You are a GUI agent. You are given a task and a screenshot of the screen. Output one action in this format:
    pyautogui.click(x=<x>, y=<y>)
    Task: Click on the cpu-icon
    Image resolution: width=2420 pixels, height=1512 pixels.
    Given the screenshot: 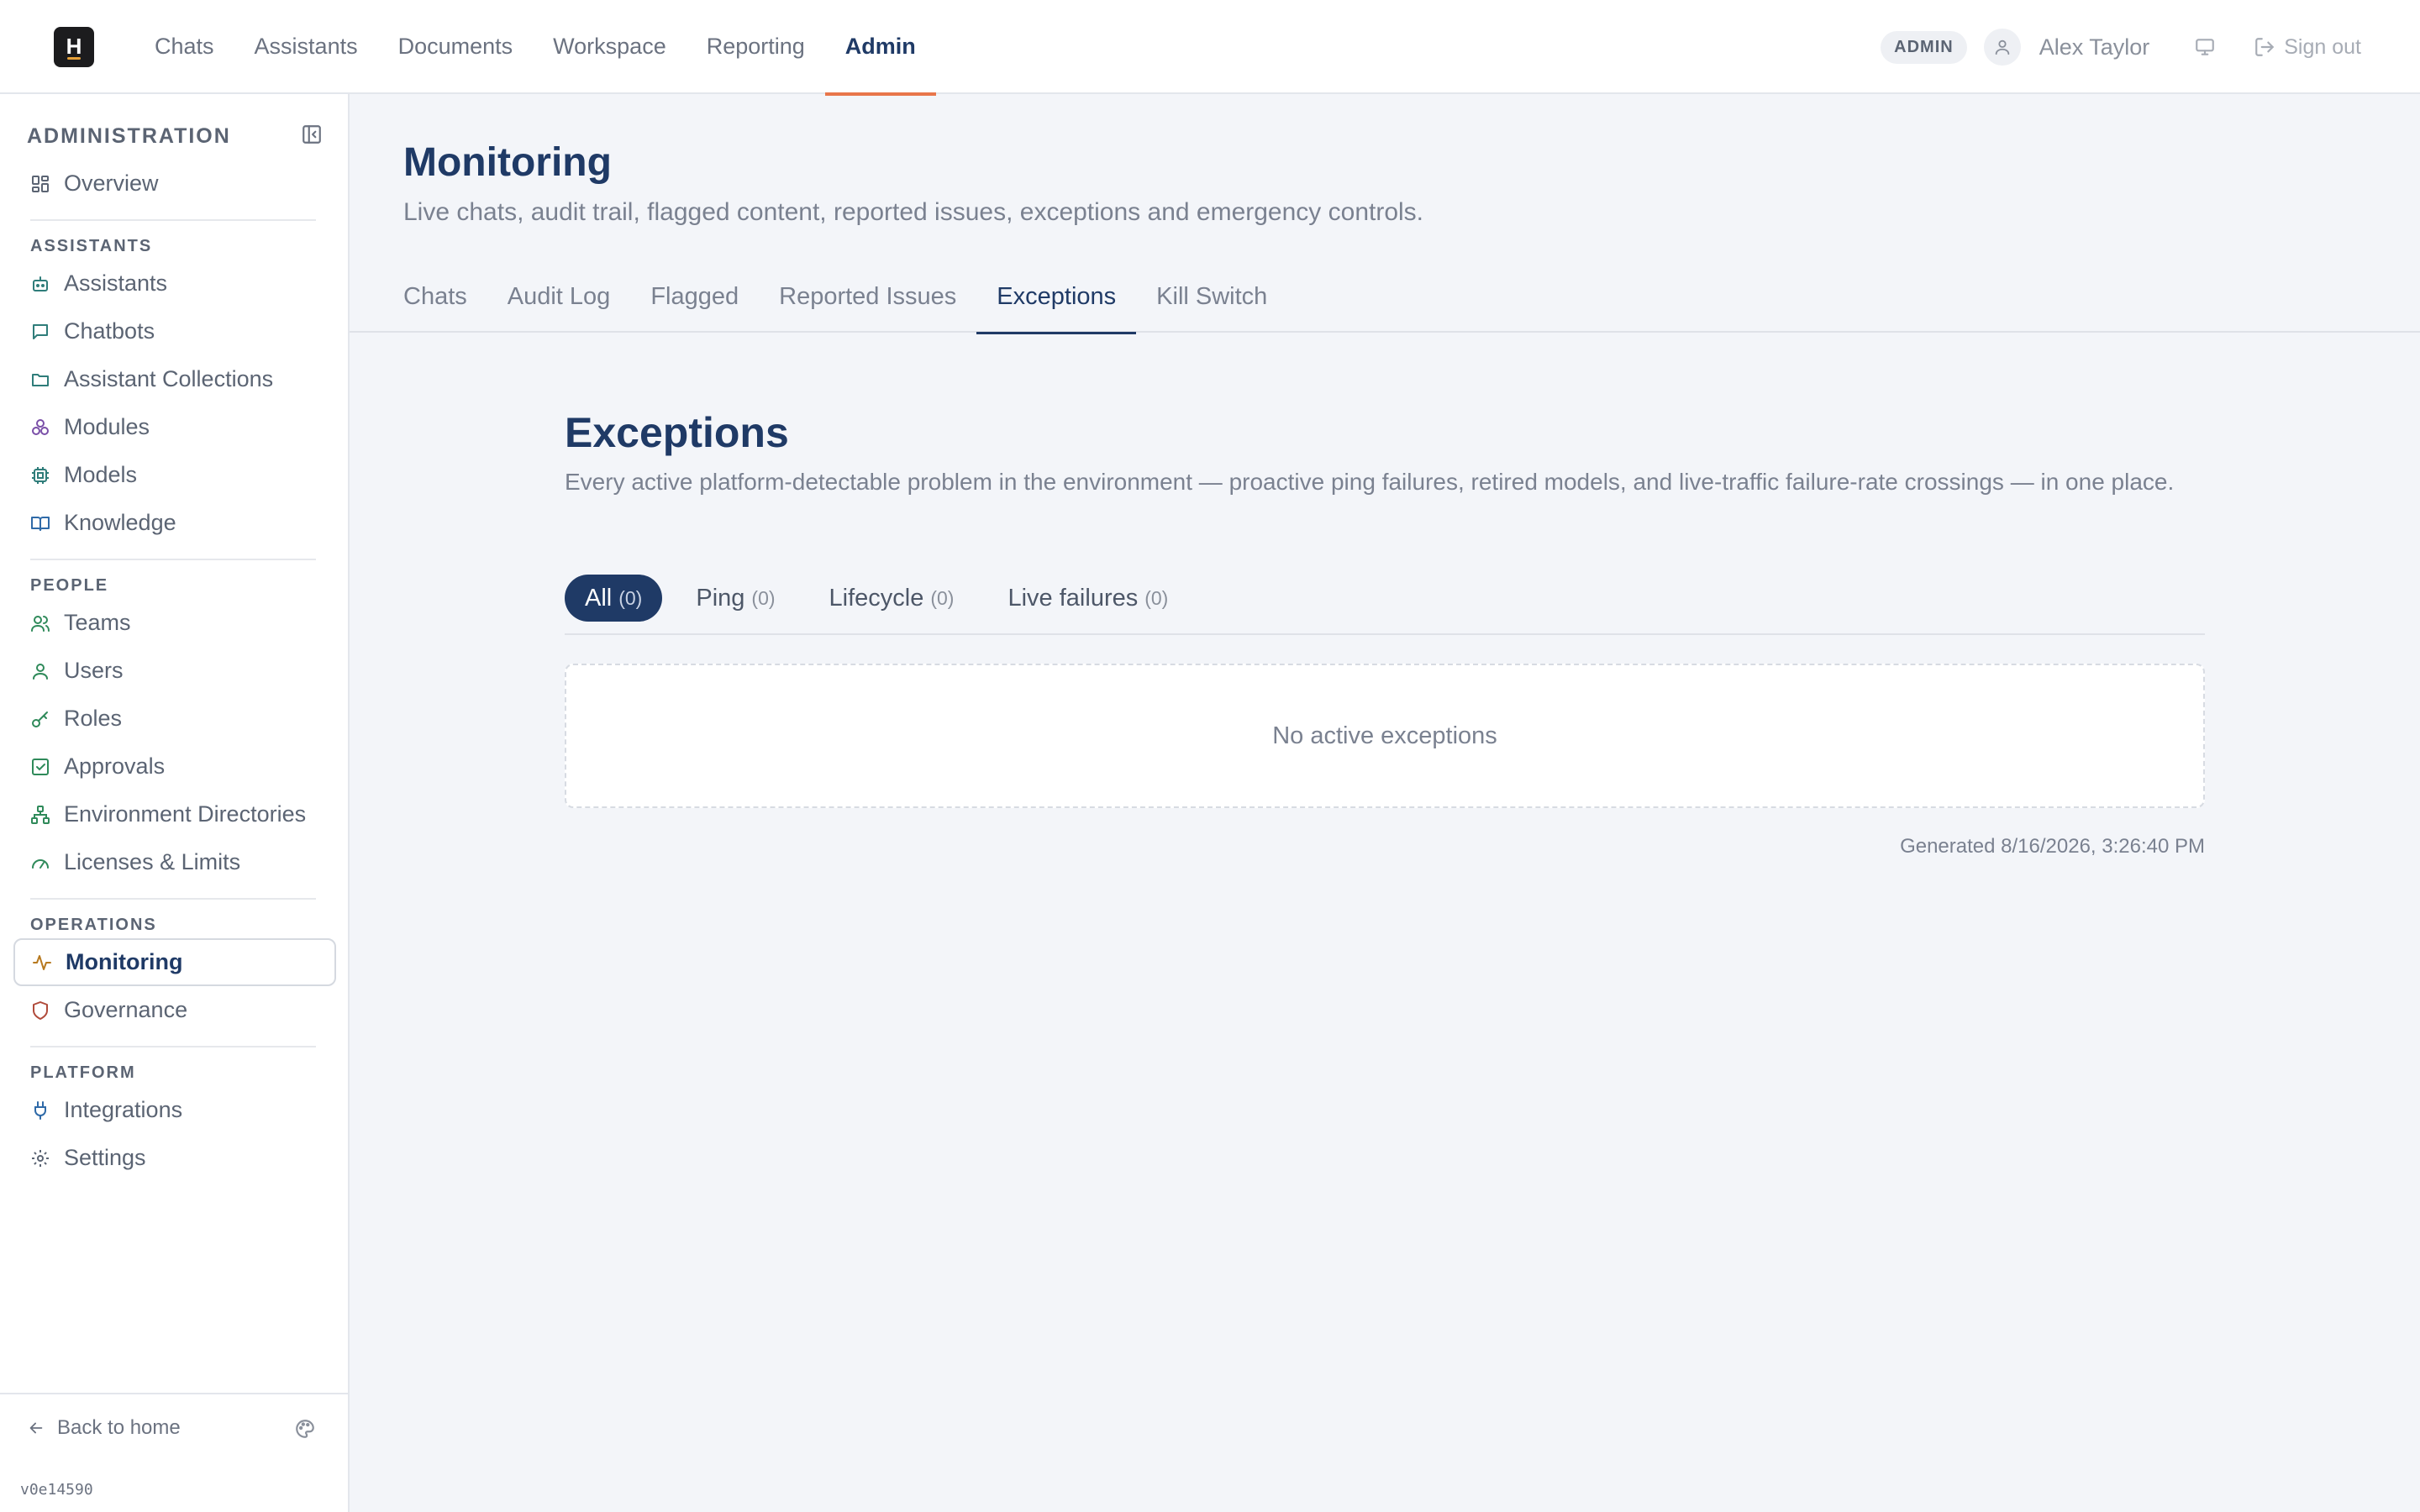 What is the action you would take?
    pyautogui.click(x=40, y=475)
    